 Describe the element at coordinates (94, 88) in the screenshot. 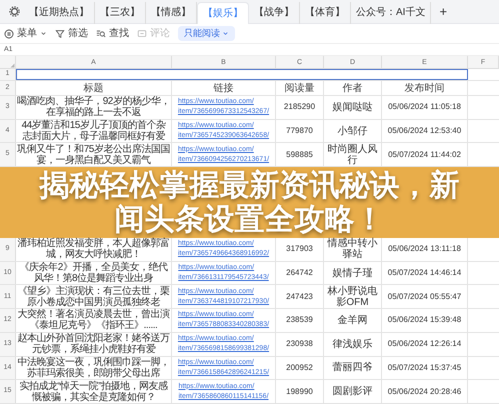

I see `column-title: 标题` at that location.